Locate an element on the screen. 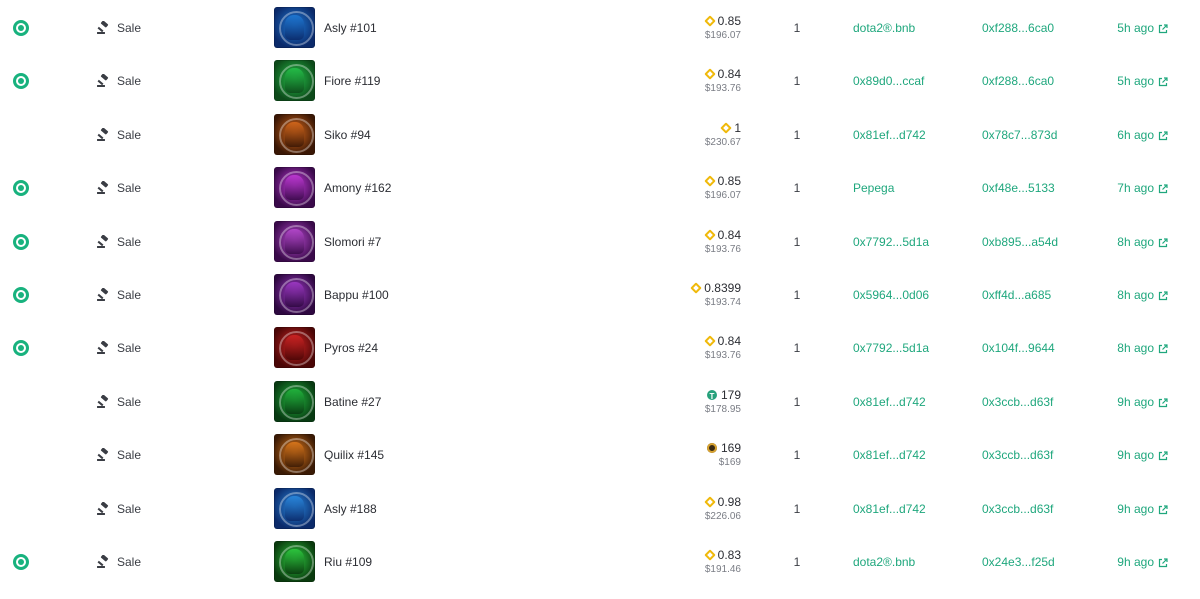 This screenshot has width=1200, height=599. time-link: 7h ago is located at coordinates (1124, 187).